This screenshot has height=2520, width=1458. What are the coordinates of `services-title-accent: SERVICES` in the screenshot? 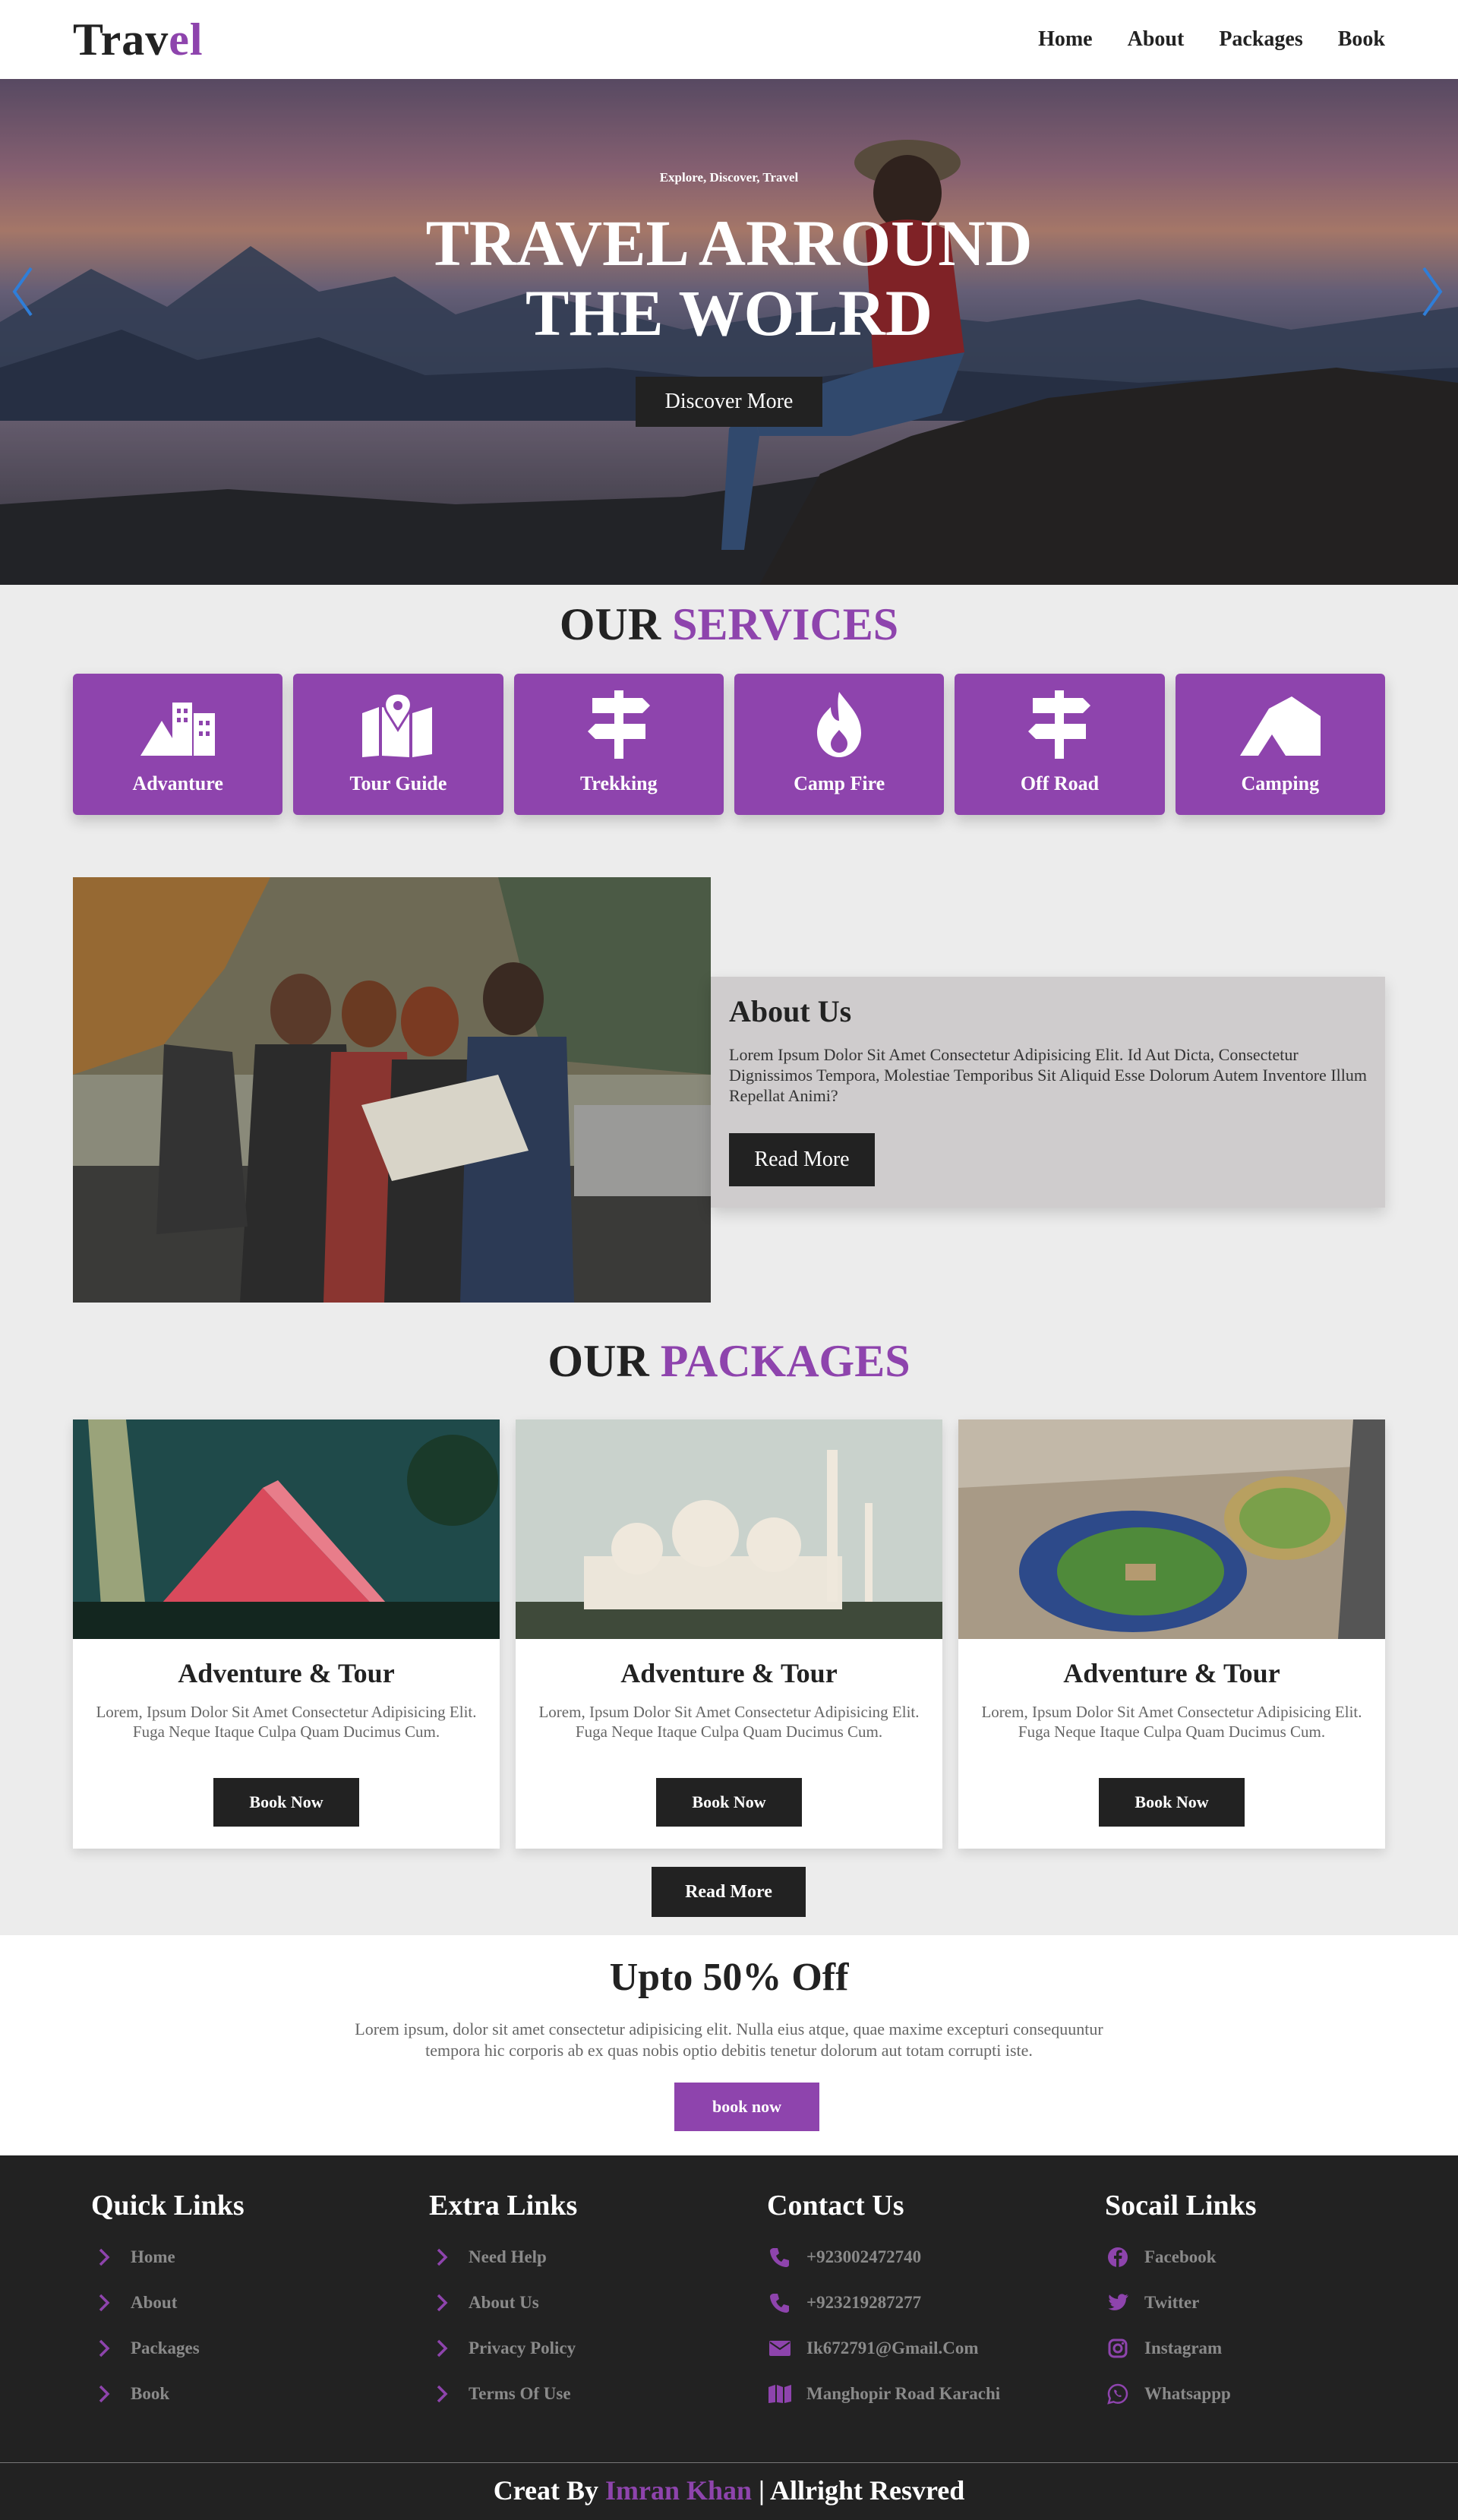 It's located at (785, 624).